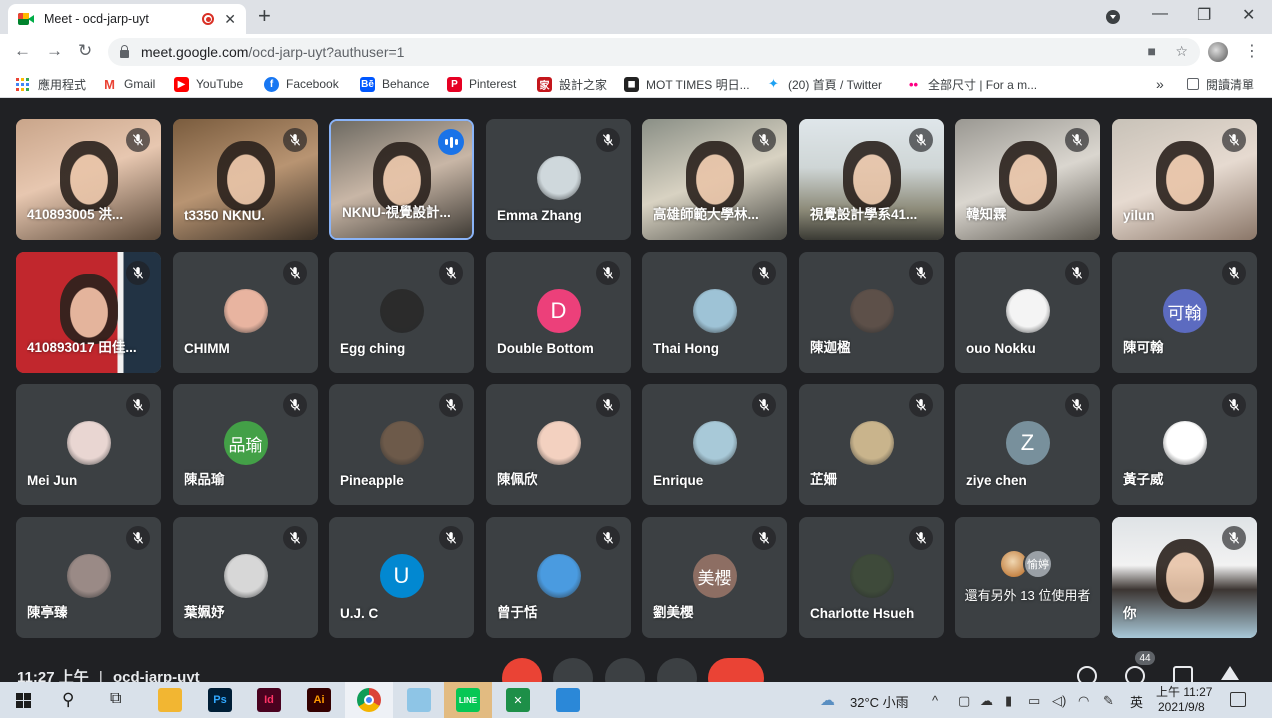 This screenshot has width=1272, height=718. I want to click on participant-tile: 可翰 陳可翰, so click(1184, 312).